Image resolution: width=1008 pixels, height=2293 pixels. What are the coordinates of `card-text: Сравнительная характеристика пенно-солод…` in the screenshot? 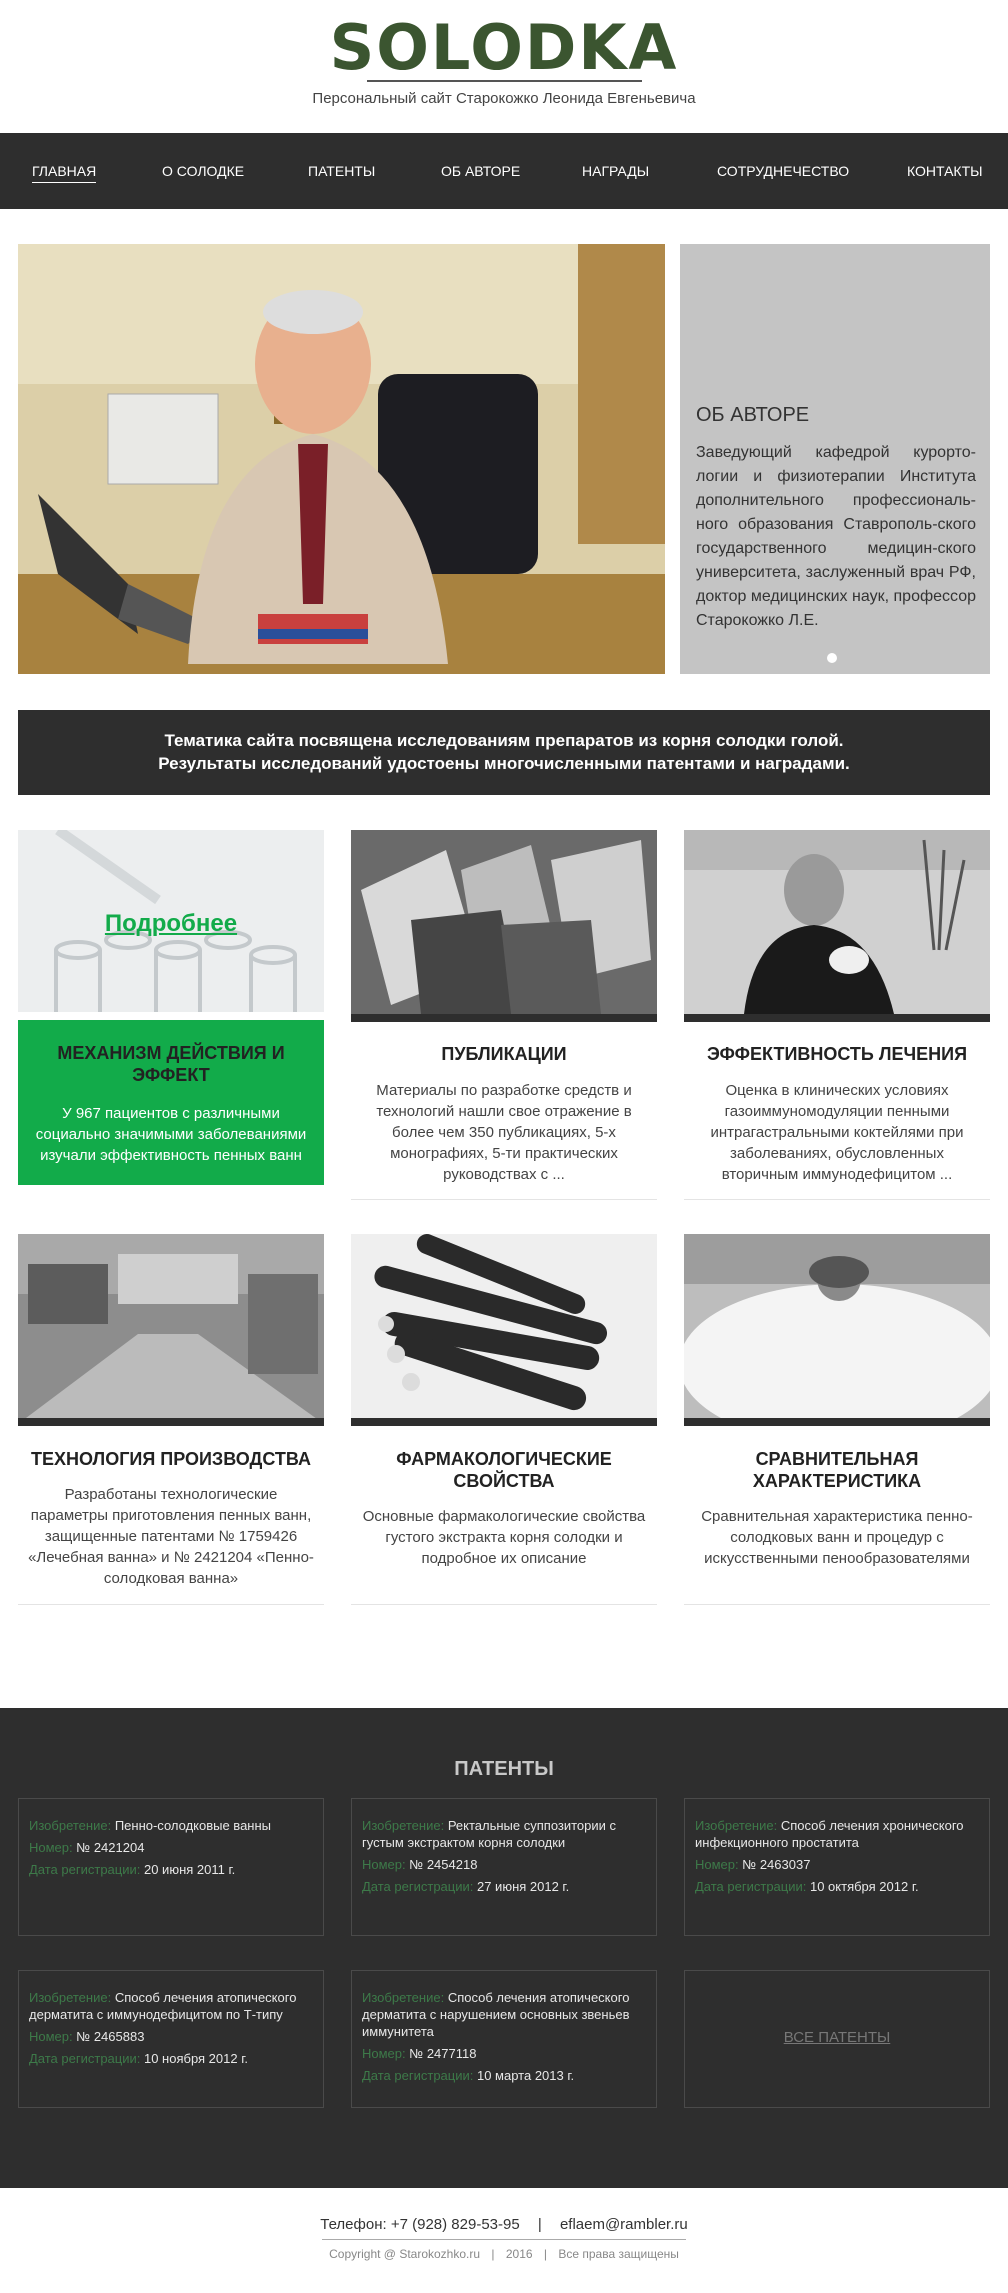 It's located at (837, 1537).